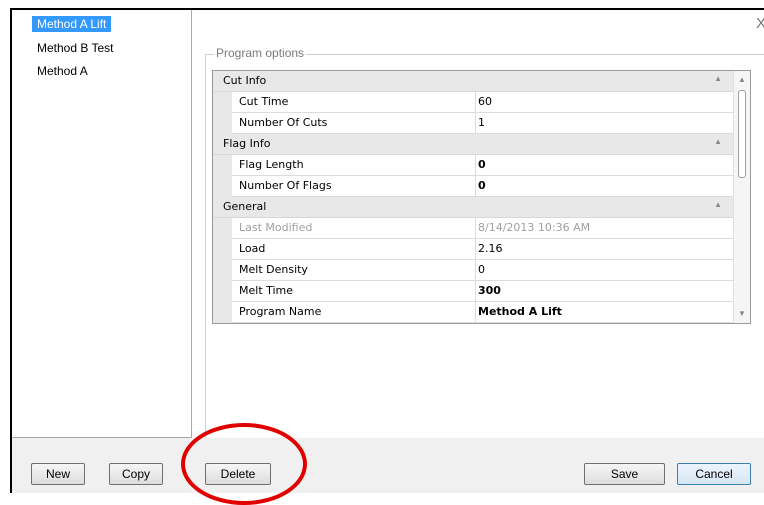 The width and height of the screenshot is (764, 505). What do you see at coordinates (260, 53) in the screenshot?
I see `program-options-title: Program options` at bounding box center [260, 53].